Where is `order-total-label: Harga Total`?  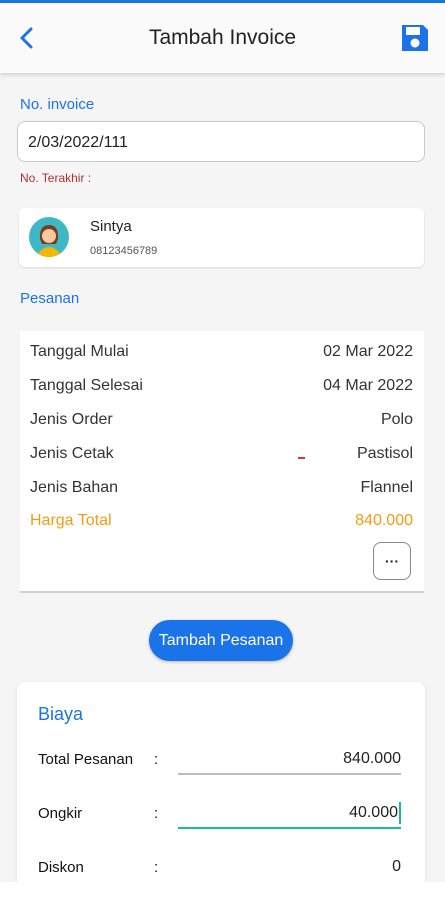
order-total-label: Harga Total is located at coordinates (71, 520).